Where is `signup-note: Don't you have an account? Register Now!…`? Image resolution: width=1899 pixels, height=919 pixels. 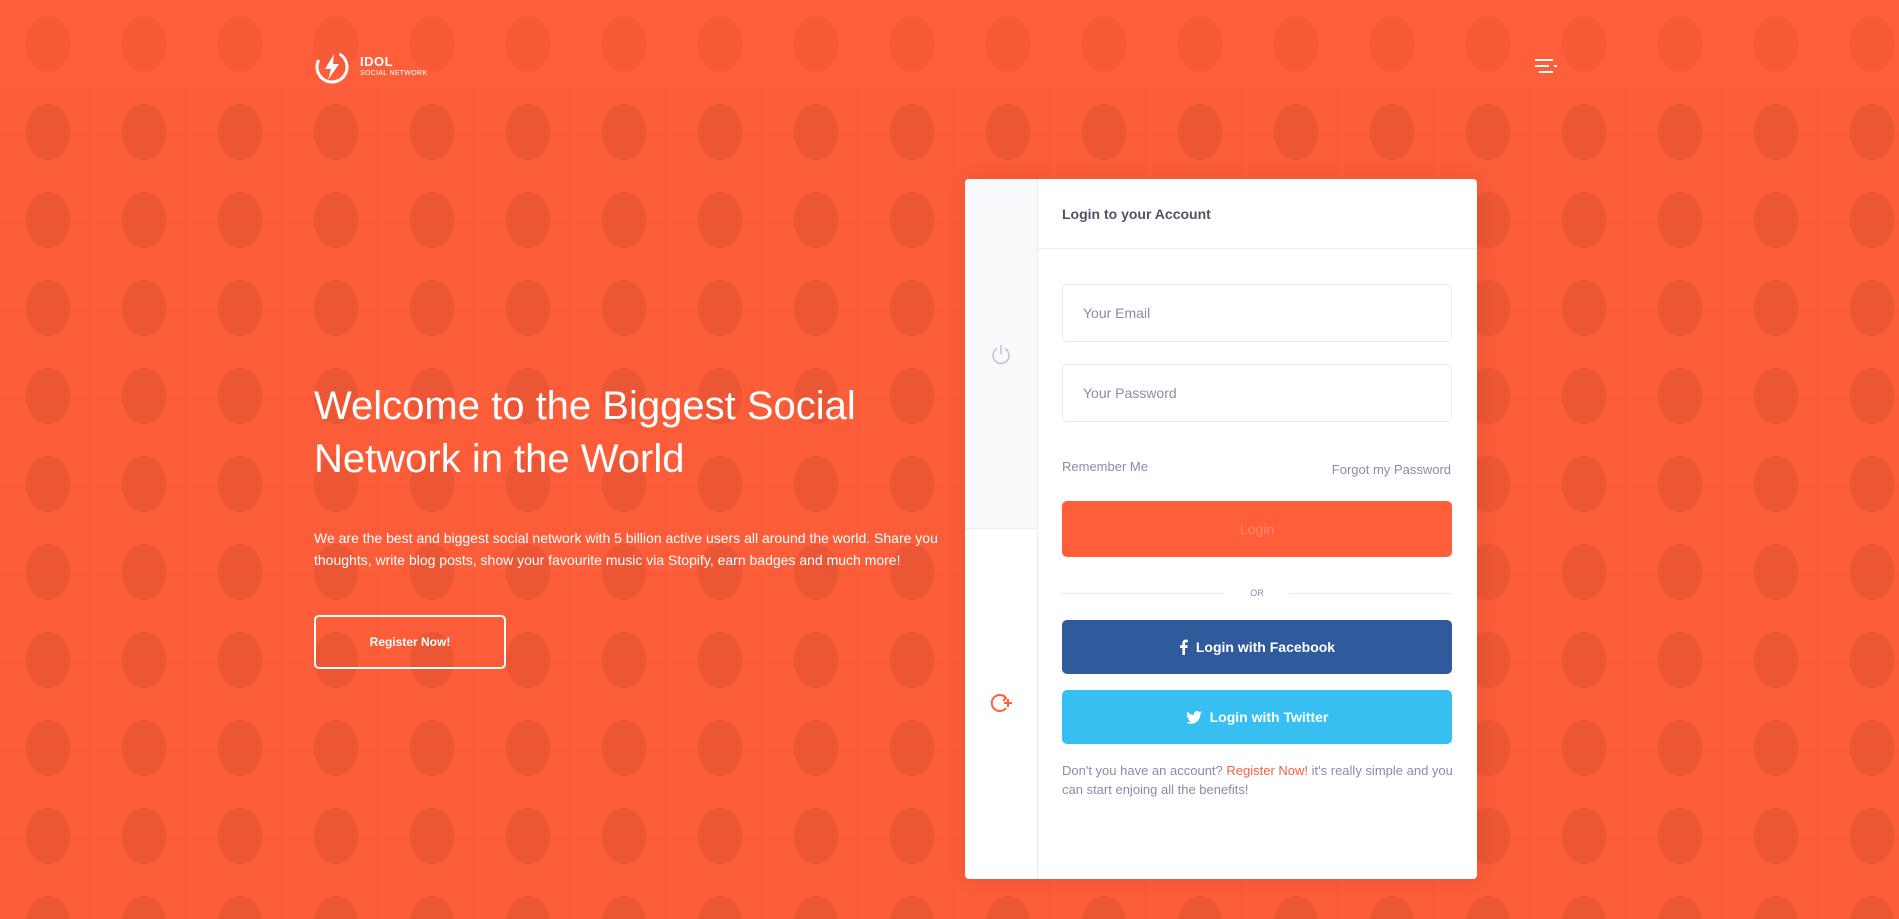 signup-note: Don't you have an account? Register Now!… is located at coordinates (1262, 780).